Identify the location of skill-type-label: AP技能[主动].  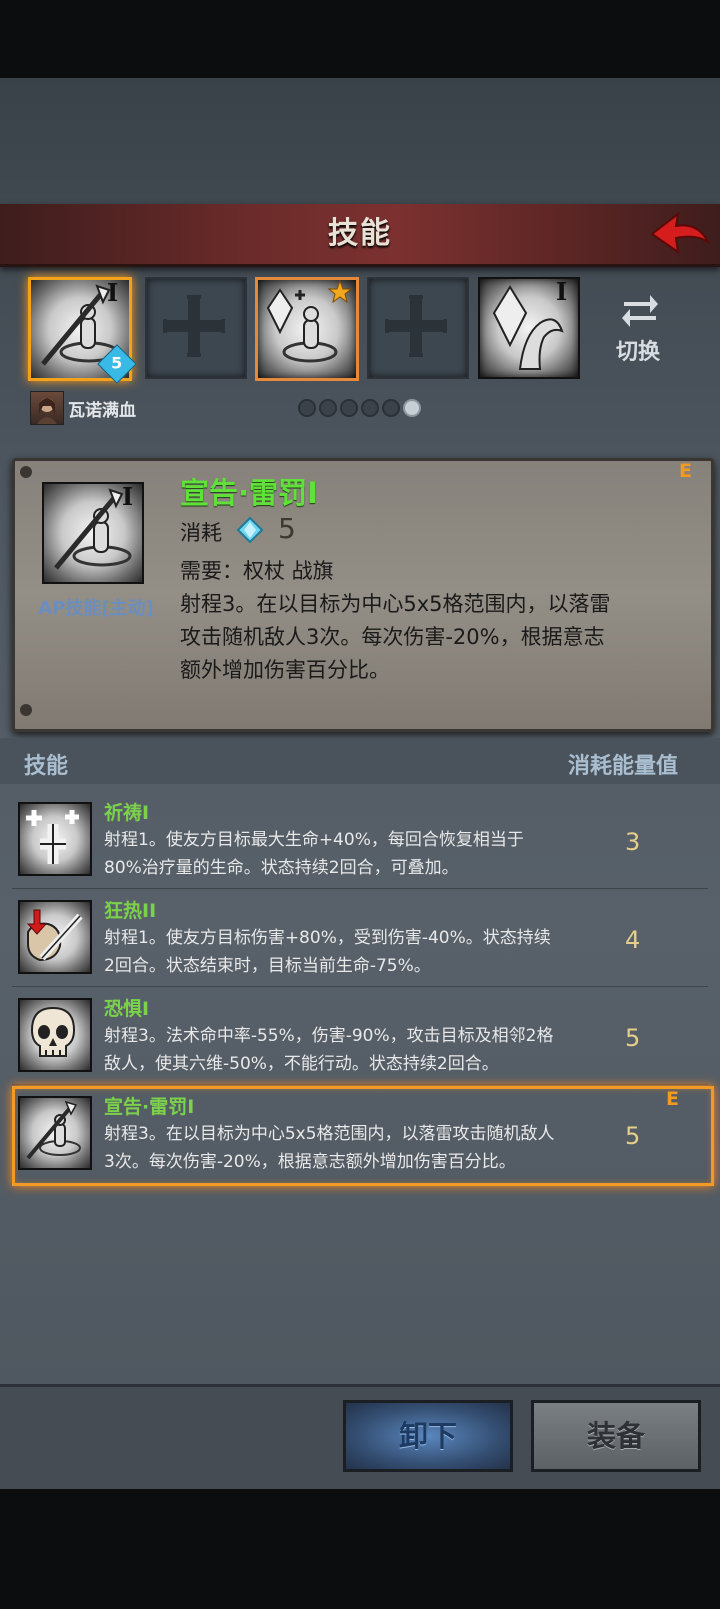
(96, 608).